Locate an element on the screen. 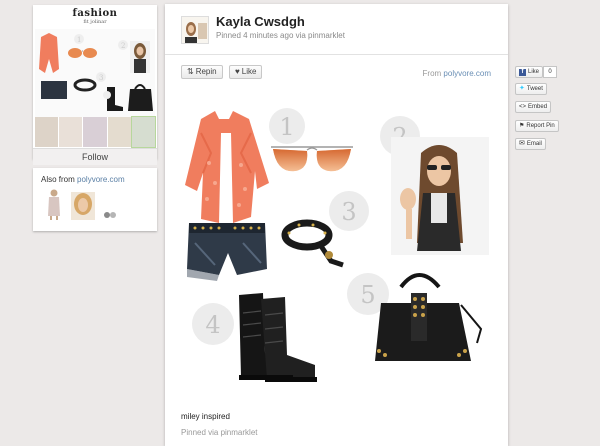 Image resolution: width=600 pixels, height=446 pixels. follow-button: Follow is located at coordinates (95, 156).